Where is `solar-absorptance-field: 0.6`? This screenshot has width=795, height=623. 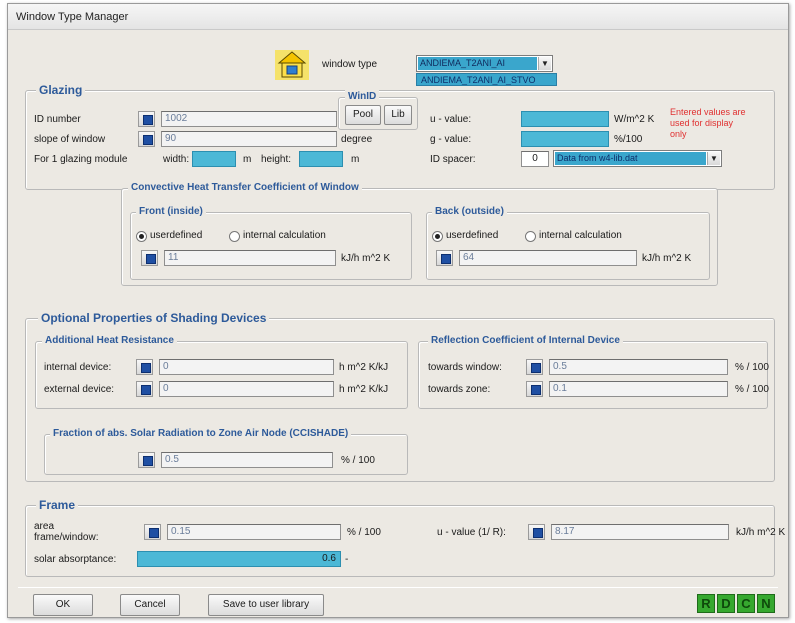 solar-absorptance-field: 0.6 is located at coordinates (239, 559).